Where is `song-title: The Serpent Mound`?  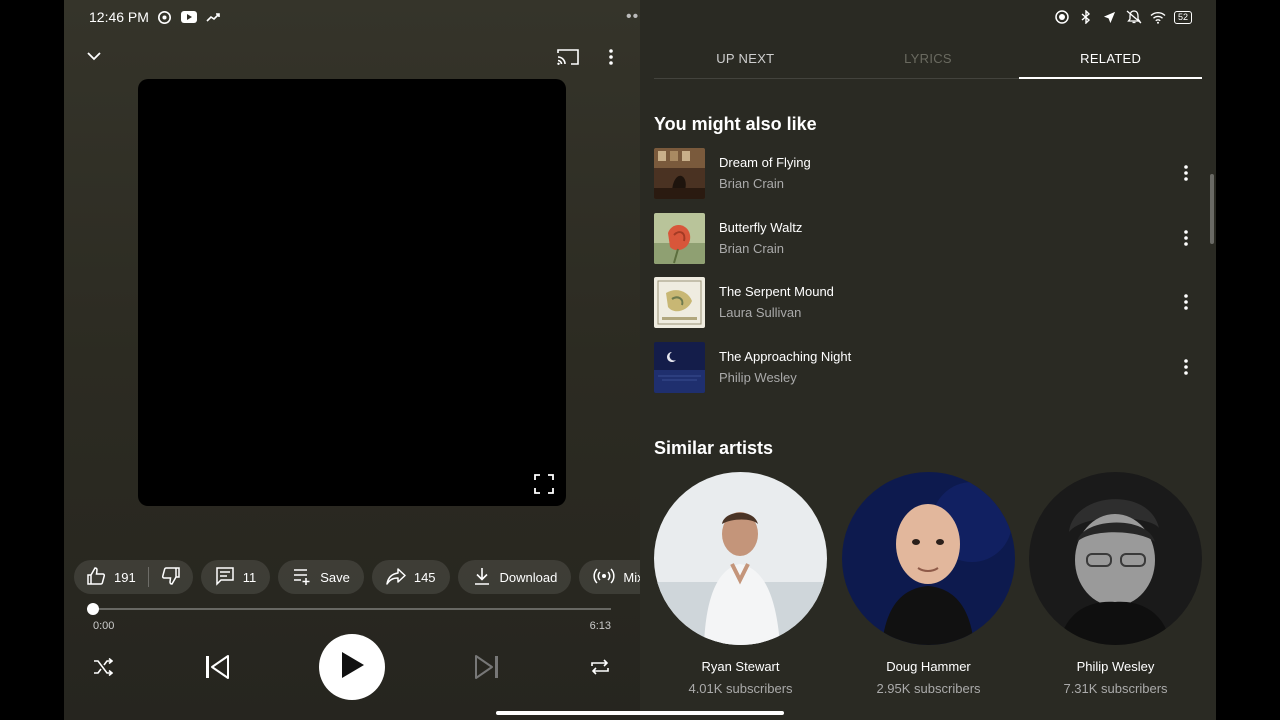
song-title: The Serpent Mound is located at coordinates (776, 291).